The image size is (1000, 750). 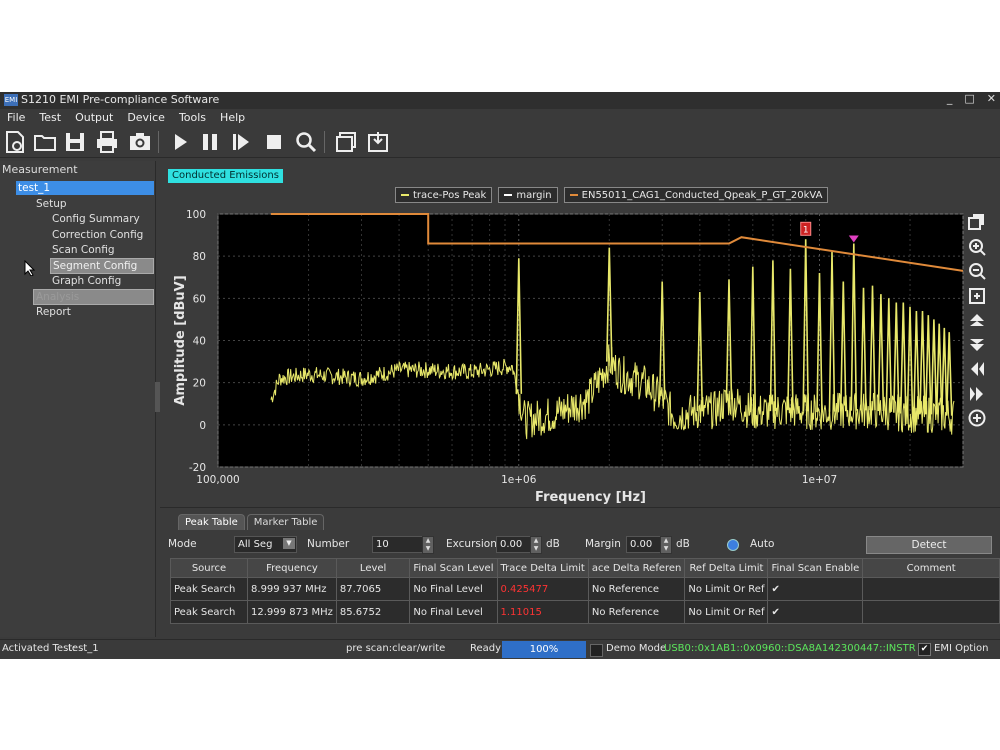 What do you see at coordinates (96, 219) in the screenshot?
I see `tree-item-config-summary: Config Summary` at bounding box center [96, 219].